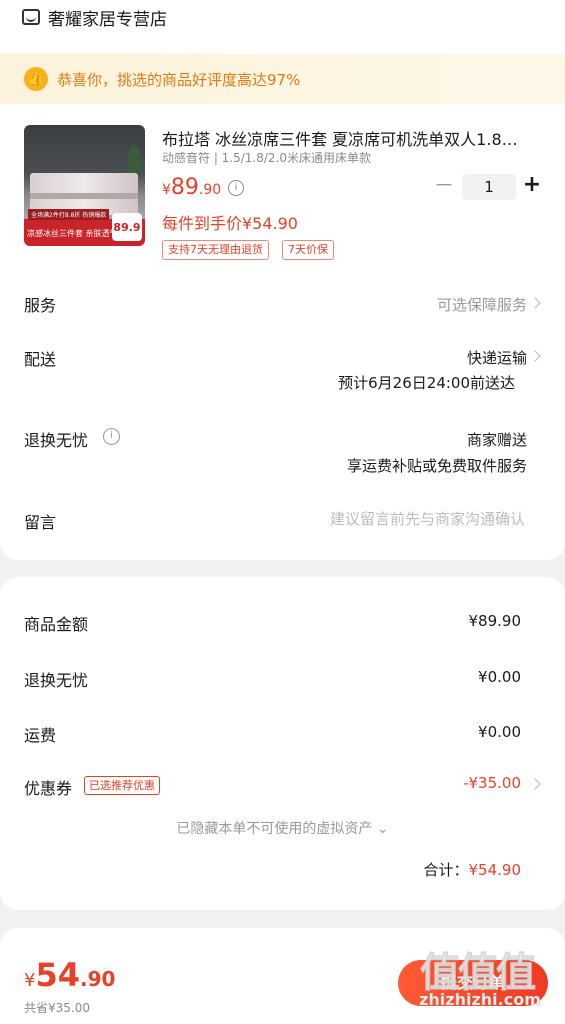 The width and height of the screenshot is (565, 1024). Describe the element at coordinates (179, 79) in the screenshot. I see `banner-text: 恭喜你，挑选的商品好评度高达97%` at that location.